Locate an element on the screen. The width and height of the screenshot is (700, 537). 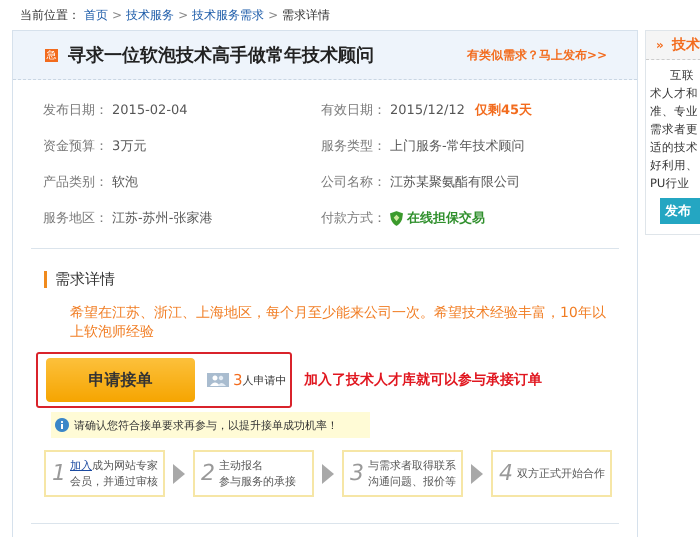
section-title: 需求详情 is located at coordinates (340, 279).